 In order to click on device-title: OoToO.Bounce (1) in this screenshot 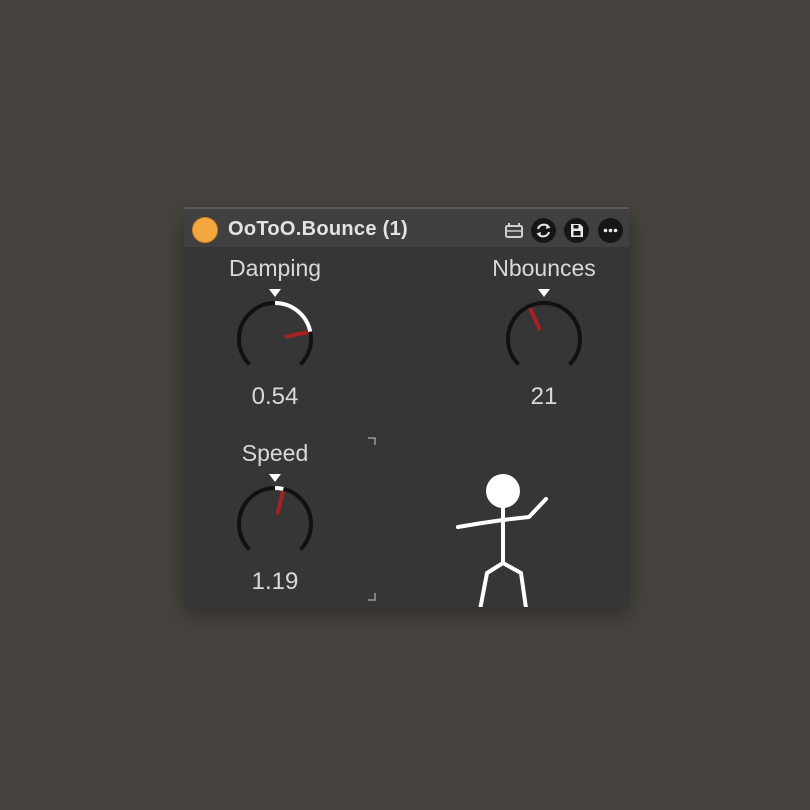, I will do `click(318, 229)`.